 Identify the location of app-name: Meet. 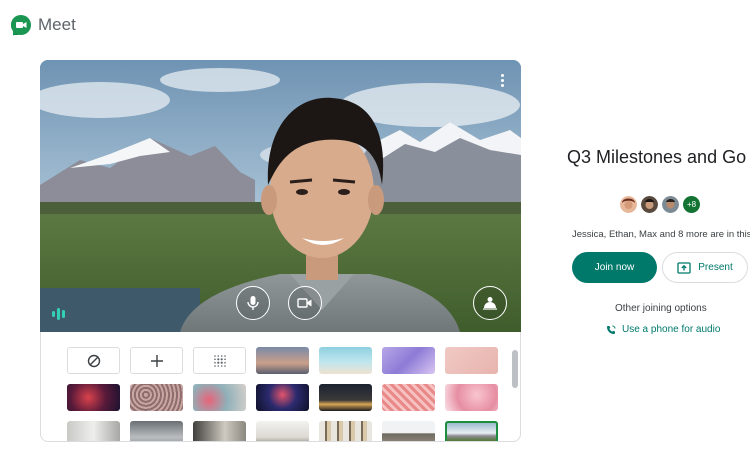
(57, 24).